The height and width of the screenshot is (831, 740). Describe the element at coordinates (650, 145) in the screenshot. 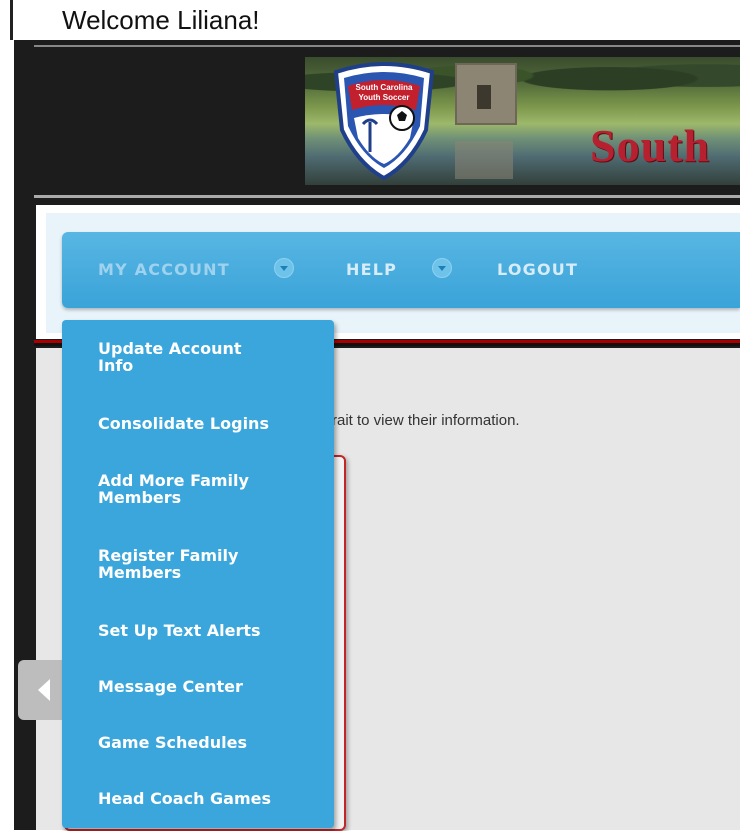

I see `banner-brand-text: South` at that location.